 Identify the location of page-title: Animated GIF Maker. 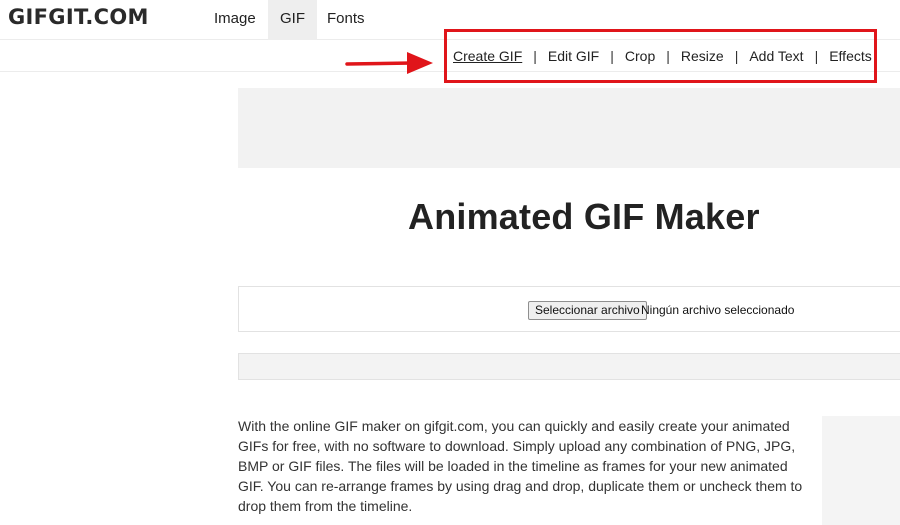
(584, 216).